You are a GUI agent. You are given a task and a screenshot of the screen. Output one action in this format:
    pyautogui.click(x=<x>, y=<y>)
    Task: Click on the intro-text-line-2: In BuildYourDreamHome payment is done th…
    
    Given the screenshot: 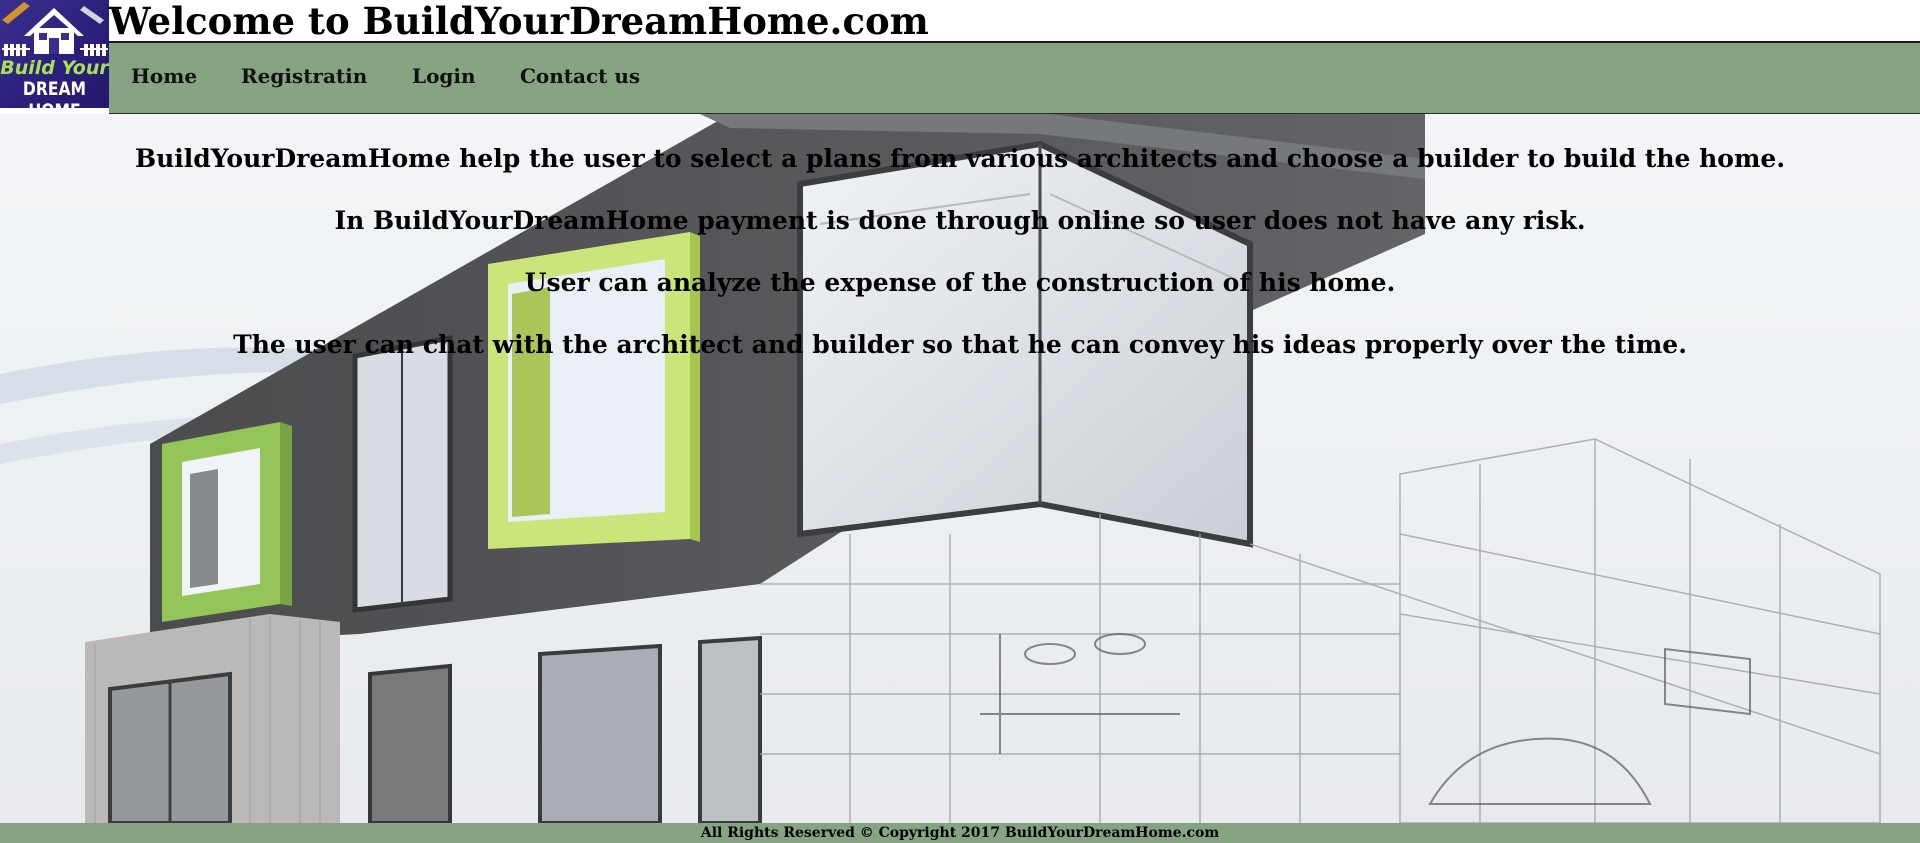 What is the action you would take?
    pyautogui.click(x=960, y=220)
    